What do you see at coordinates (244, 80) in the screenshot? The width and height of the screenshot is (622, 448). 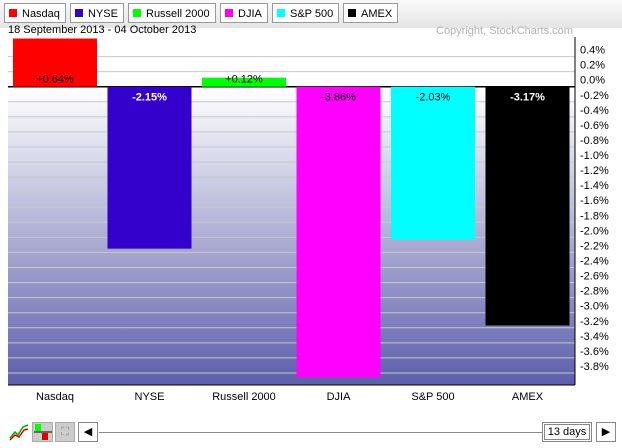 I see `bar-value-label: +0.12%` at bounding box center [244, 80].